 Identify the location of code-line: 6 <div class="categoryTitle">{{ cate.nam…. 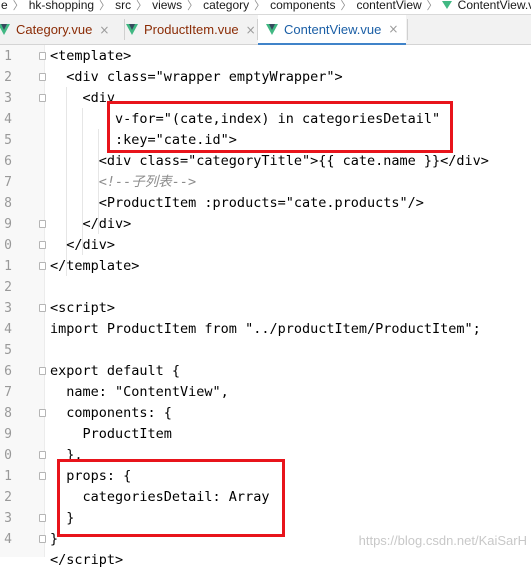
(265, 161).